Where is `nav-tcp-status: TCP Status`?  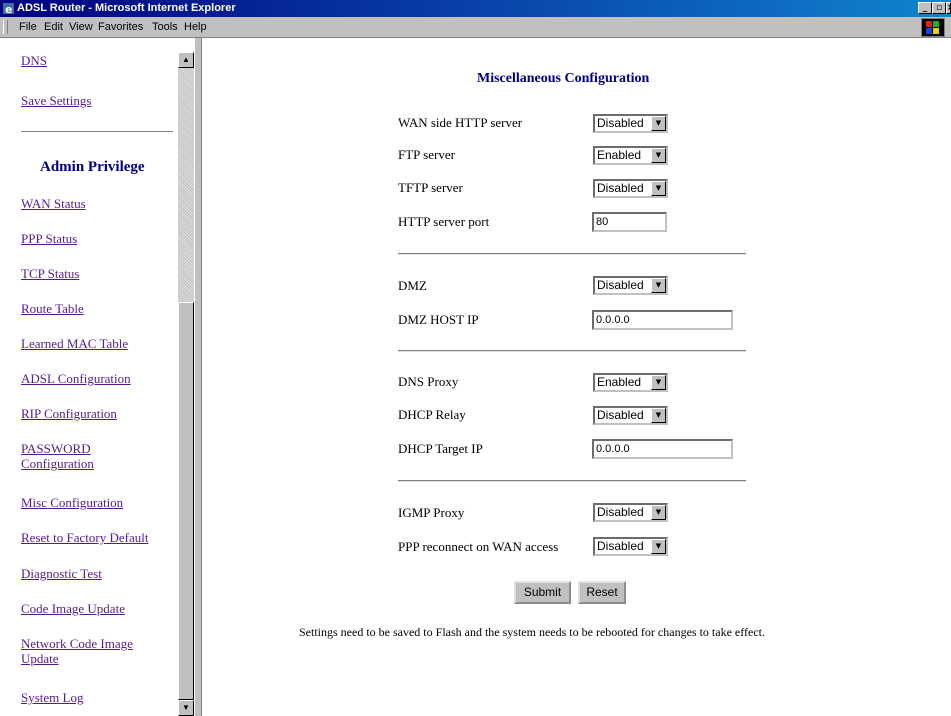
nav-tcp-status: TCP Status is located at coordinates (50, 273).